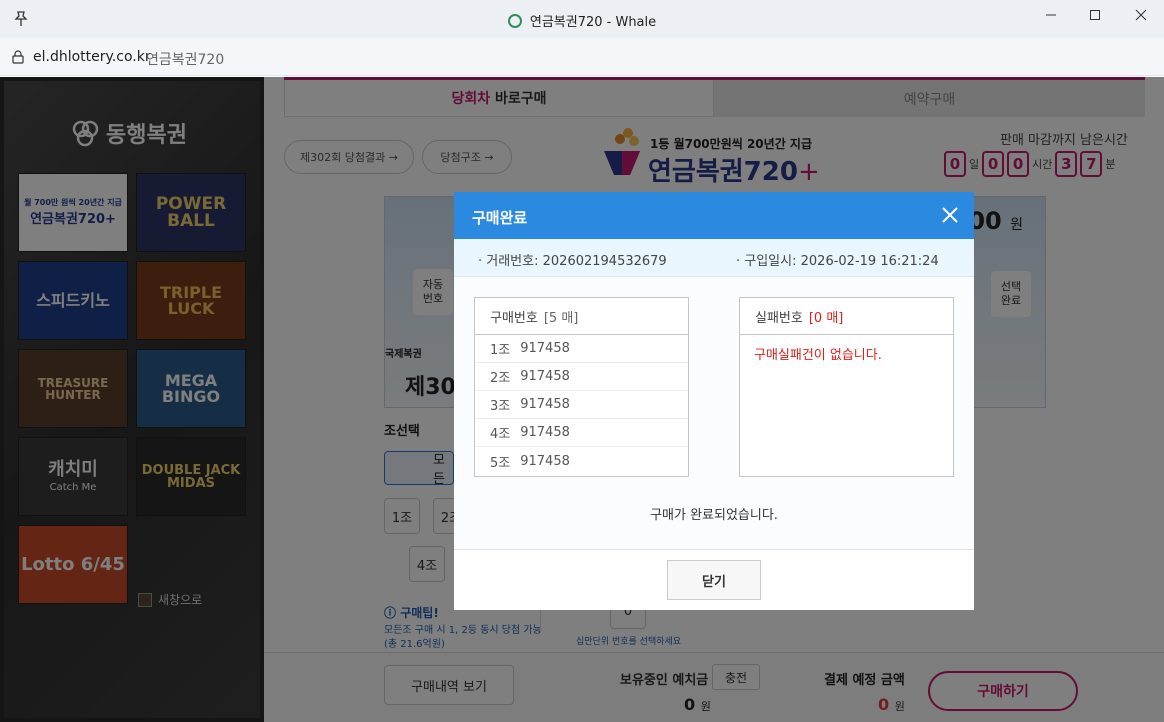 This screenshot has width=1164, height=722. I want to click on address-url: el.dhlottery.co.kr, so click(92, 57).